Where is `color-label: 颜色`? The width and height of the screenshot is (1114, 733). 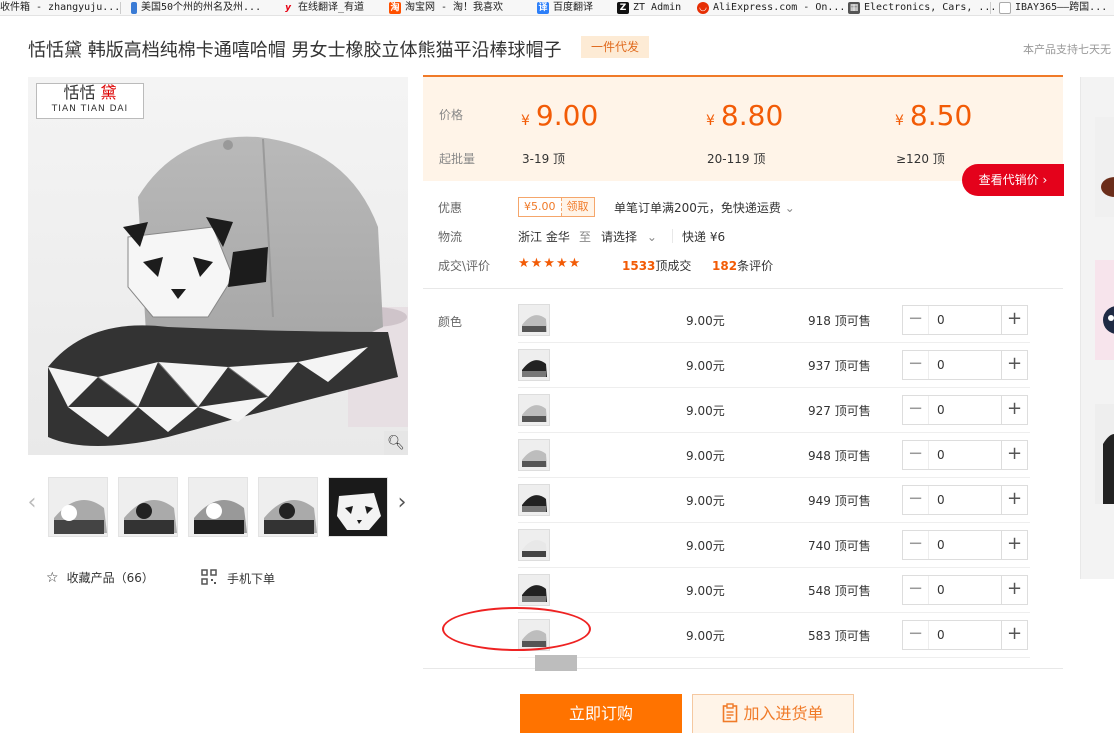
color-label: 颜色 is located at coordinates (450, 322).